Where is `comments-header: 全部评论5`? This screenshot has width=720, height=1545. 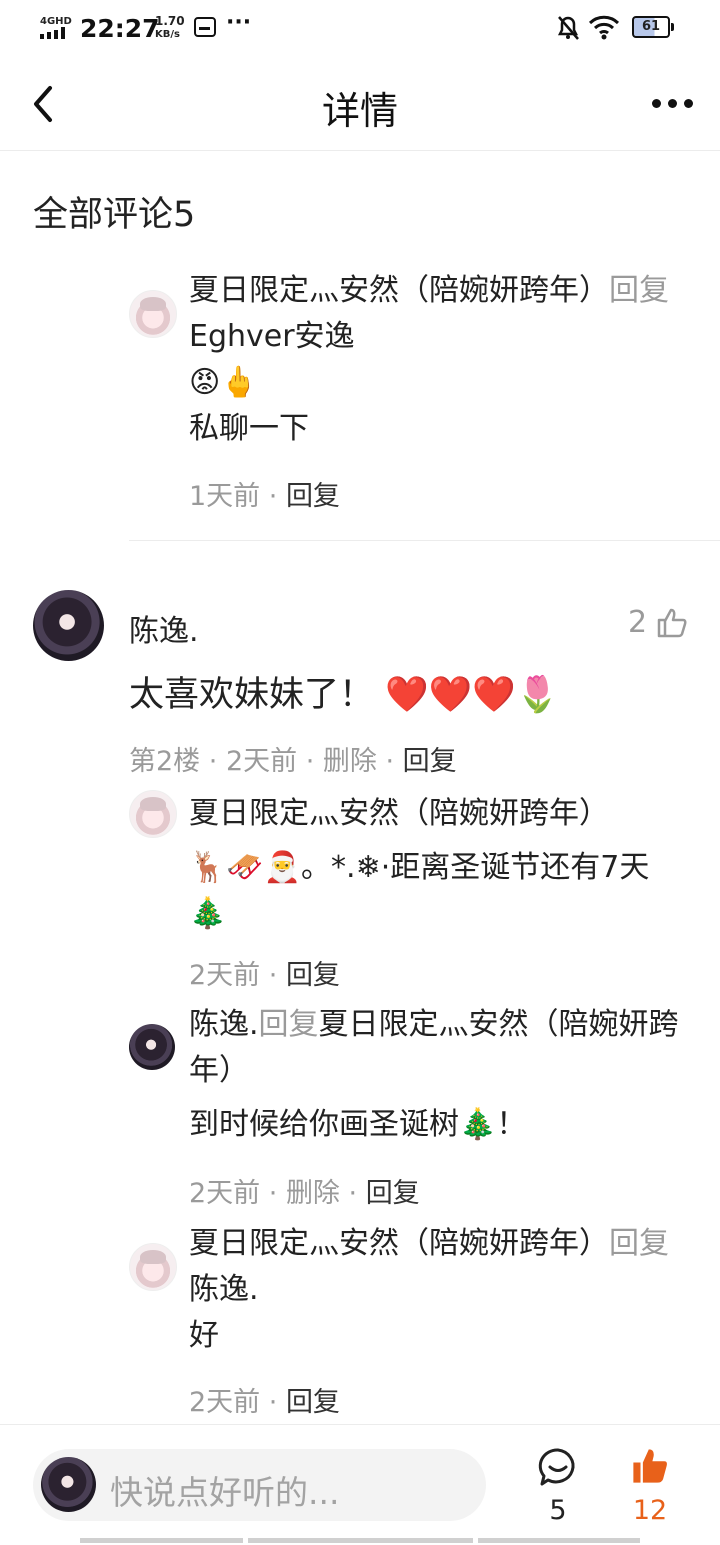 comments-header: 全部评论5 is located at coordinates (114, 215).